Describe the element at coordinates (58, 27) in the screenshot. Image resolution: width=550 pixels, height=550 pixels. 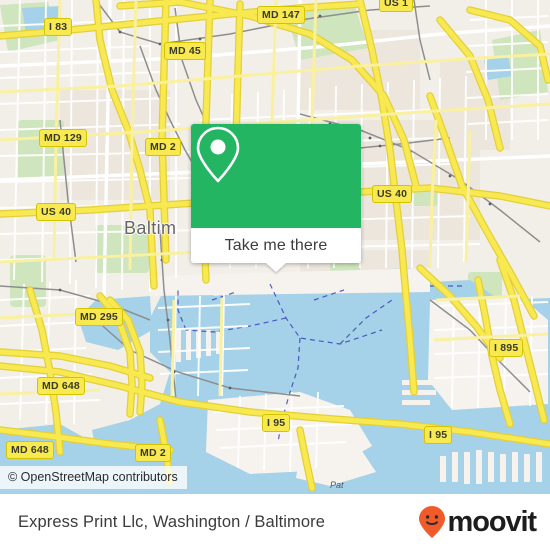
I see `road-shield: I 83` at that location.